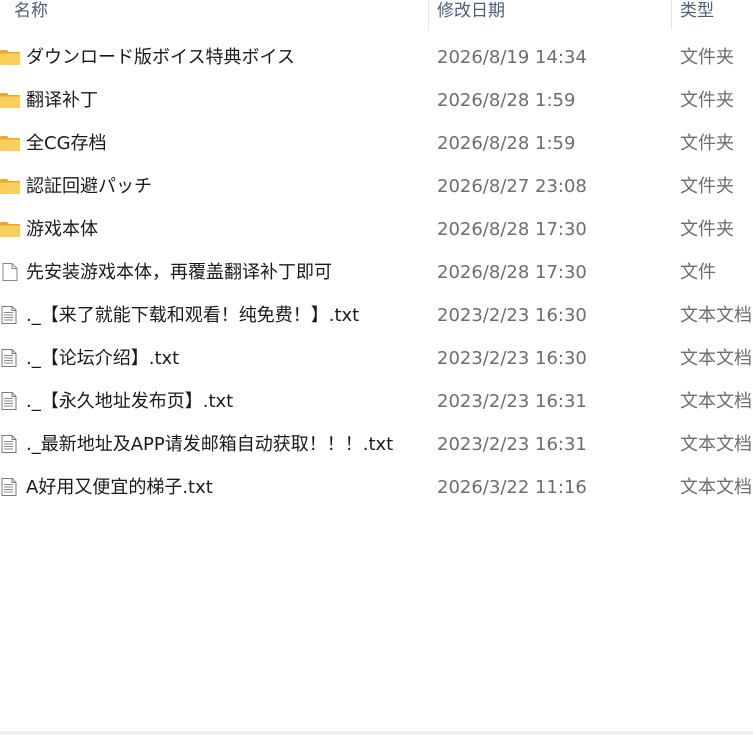 This screenshot has height=735, width=753. I want to click on file-name: ._【来了就能下载和观看！纯免费！】.txt, so click(193, 315).